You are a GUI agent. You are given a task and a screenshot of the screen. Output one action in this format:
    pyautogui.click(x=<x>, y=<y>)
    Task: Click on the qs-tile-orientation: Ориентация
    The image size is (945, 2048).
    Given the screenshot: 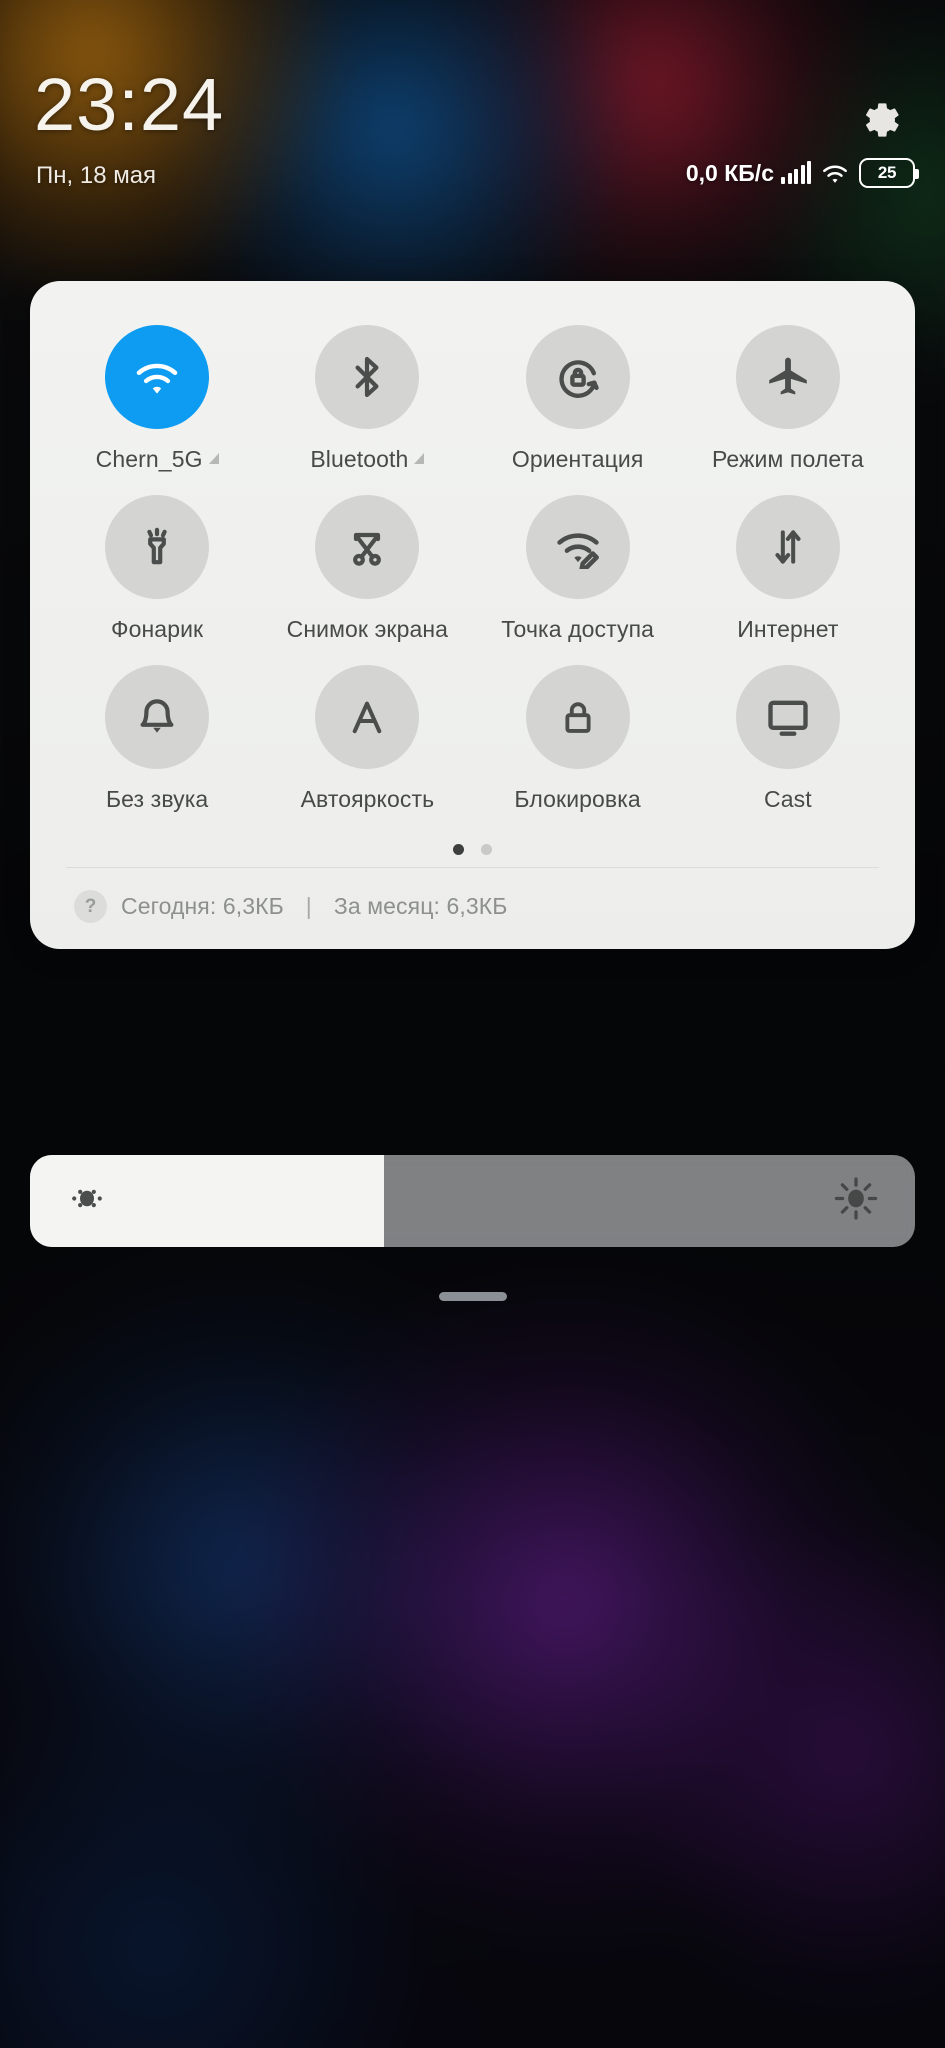 What is the action you would take?
    pyautogui.click(x=578, y=398)
    